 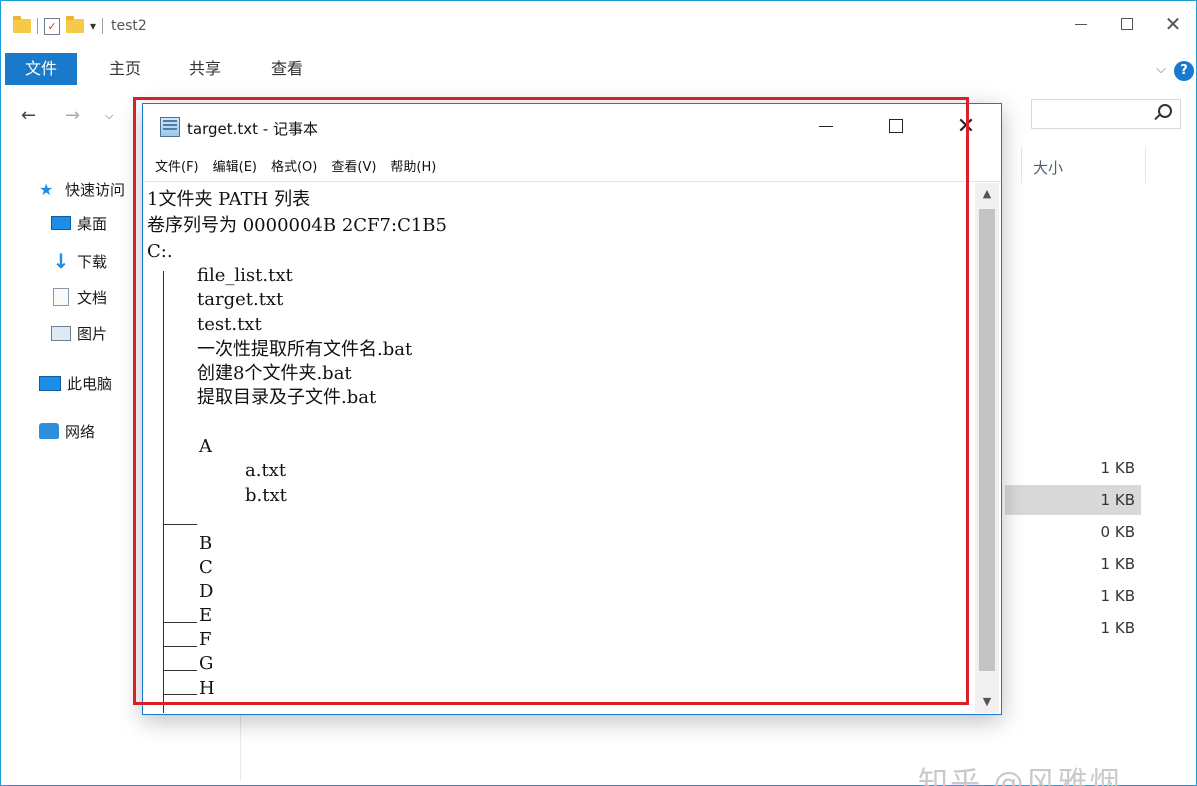 What do you see at coordinates (572, 166) in the screenshot?
I see `notepad-menubar: 文件(F) 编辑(E) 格式(O) 查看(V) 帮助(H)` at bounding box center [572, 166].